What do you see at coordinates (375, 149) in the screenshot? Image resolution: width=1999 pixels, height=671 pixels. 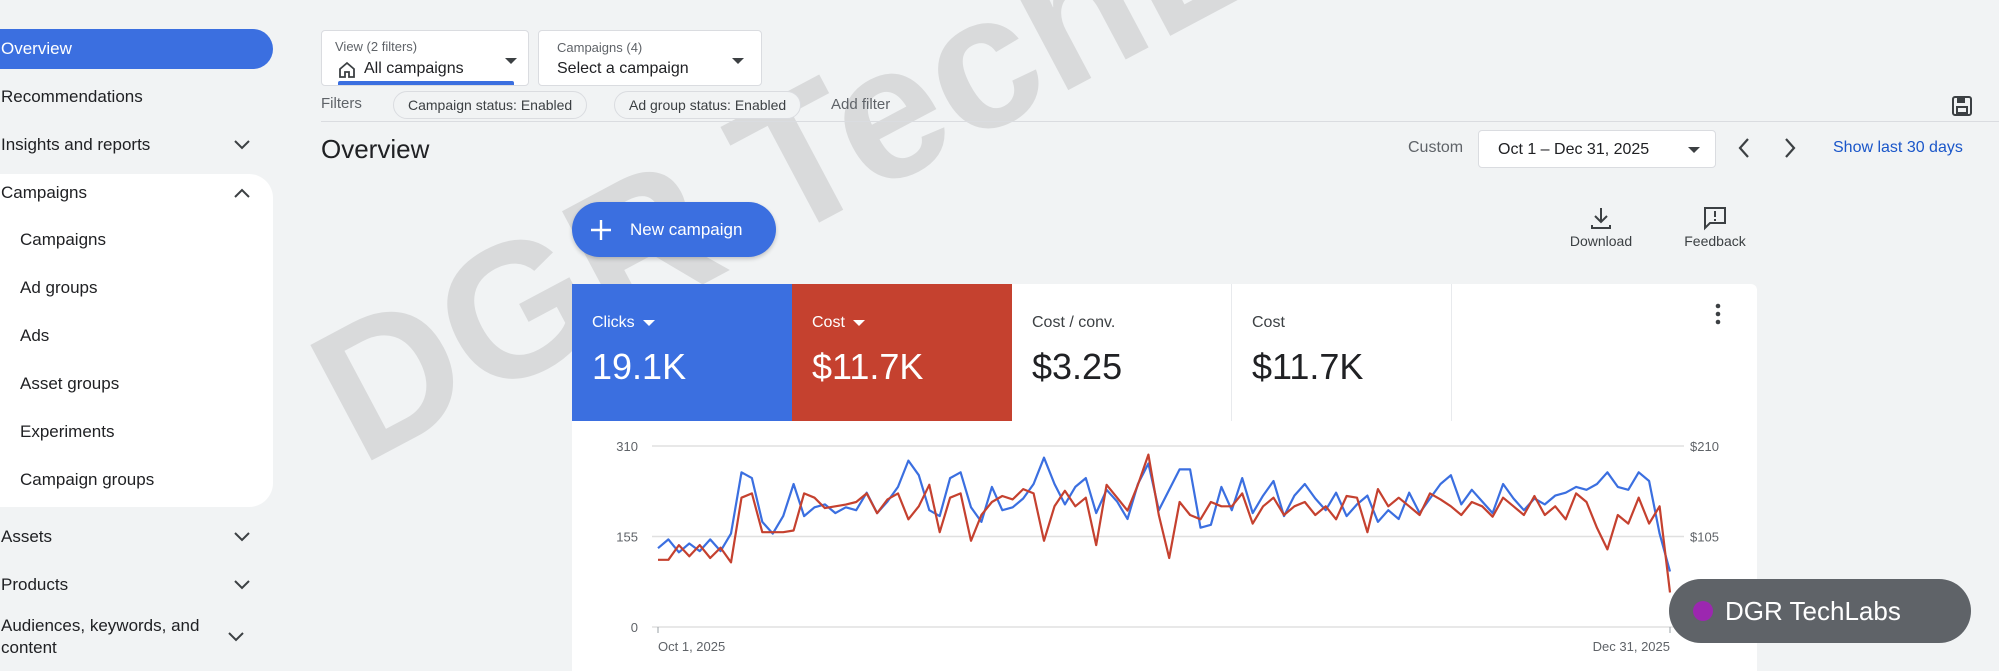 I see `page-title: Overview` at bounding box center [375, 149].